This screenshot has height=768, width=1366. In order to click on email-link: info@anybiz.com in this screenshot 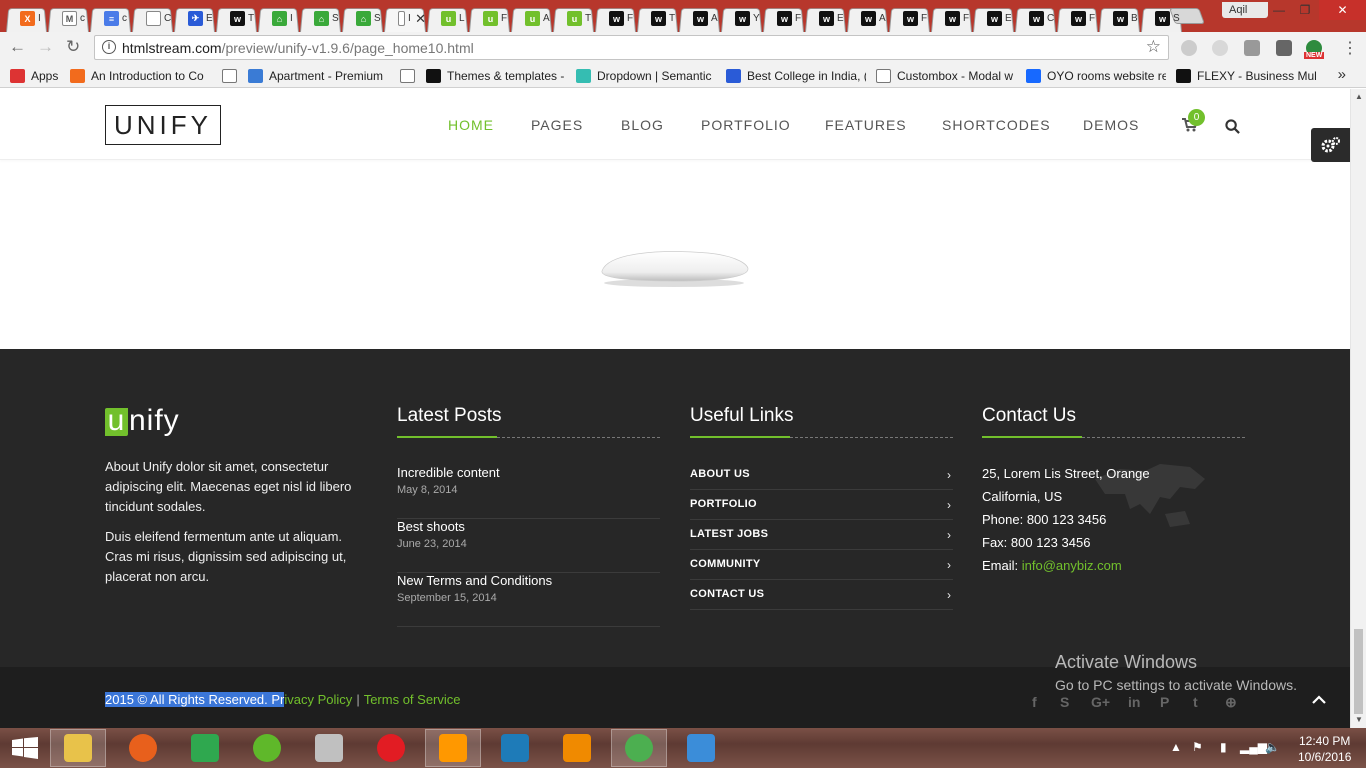, I will do `click(1072, 565)`.